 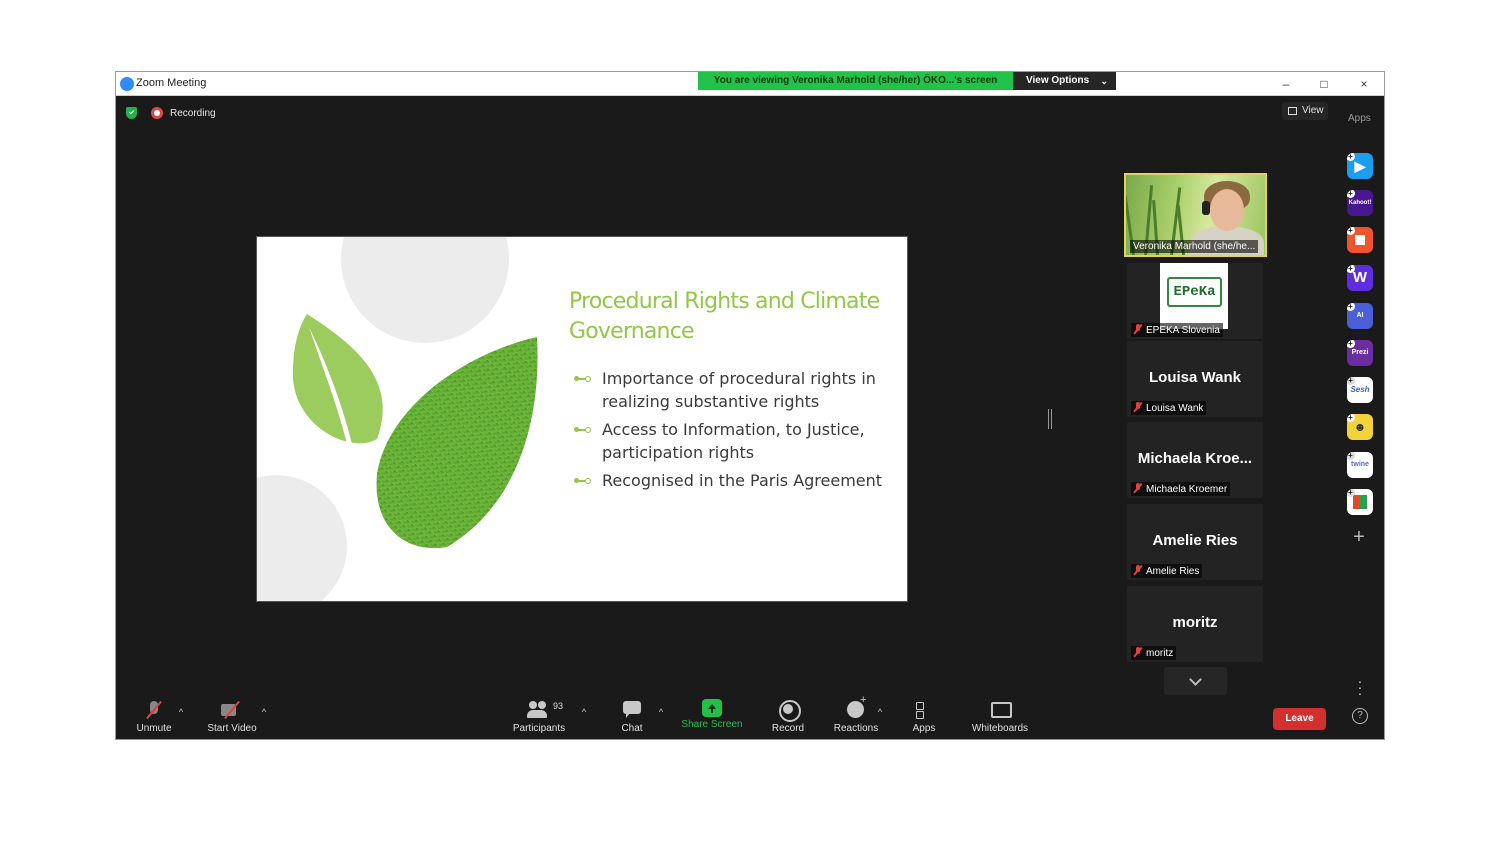 What do you see at coordinates (1360, 716) in the screenshot?
I see `help-icon: ?` at bounding box center [1360, 716].